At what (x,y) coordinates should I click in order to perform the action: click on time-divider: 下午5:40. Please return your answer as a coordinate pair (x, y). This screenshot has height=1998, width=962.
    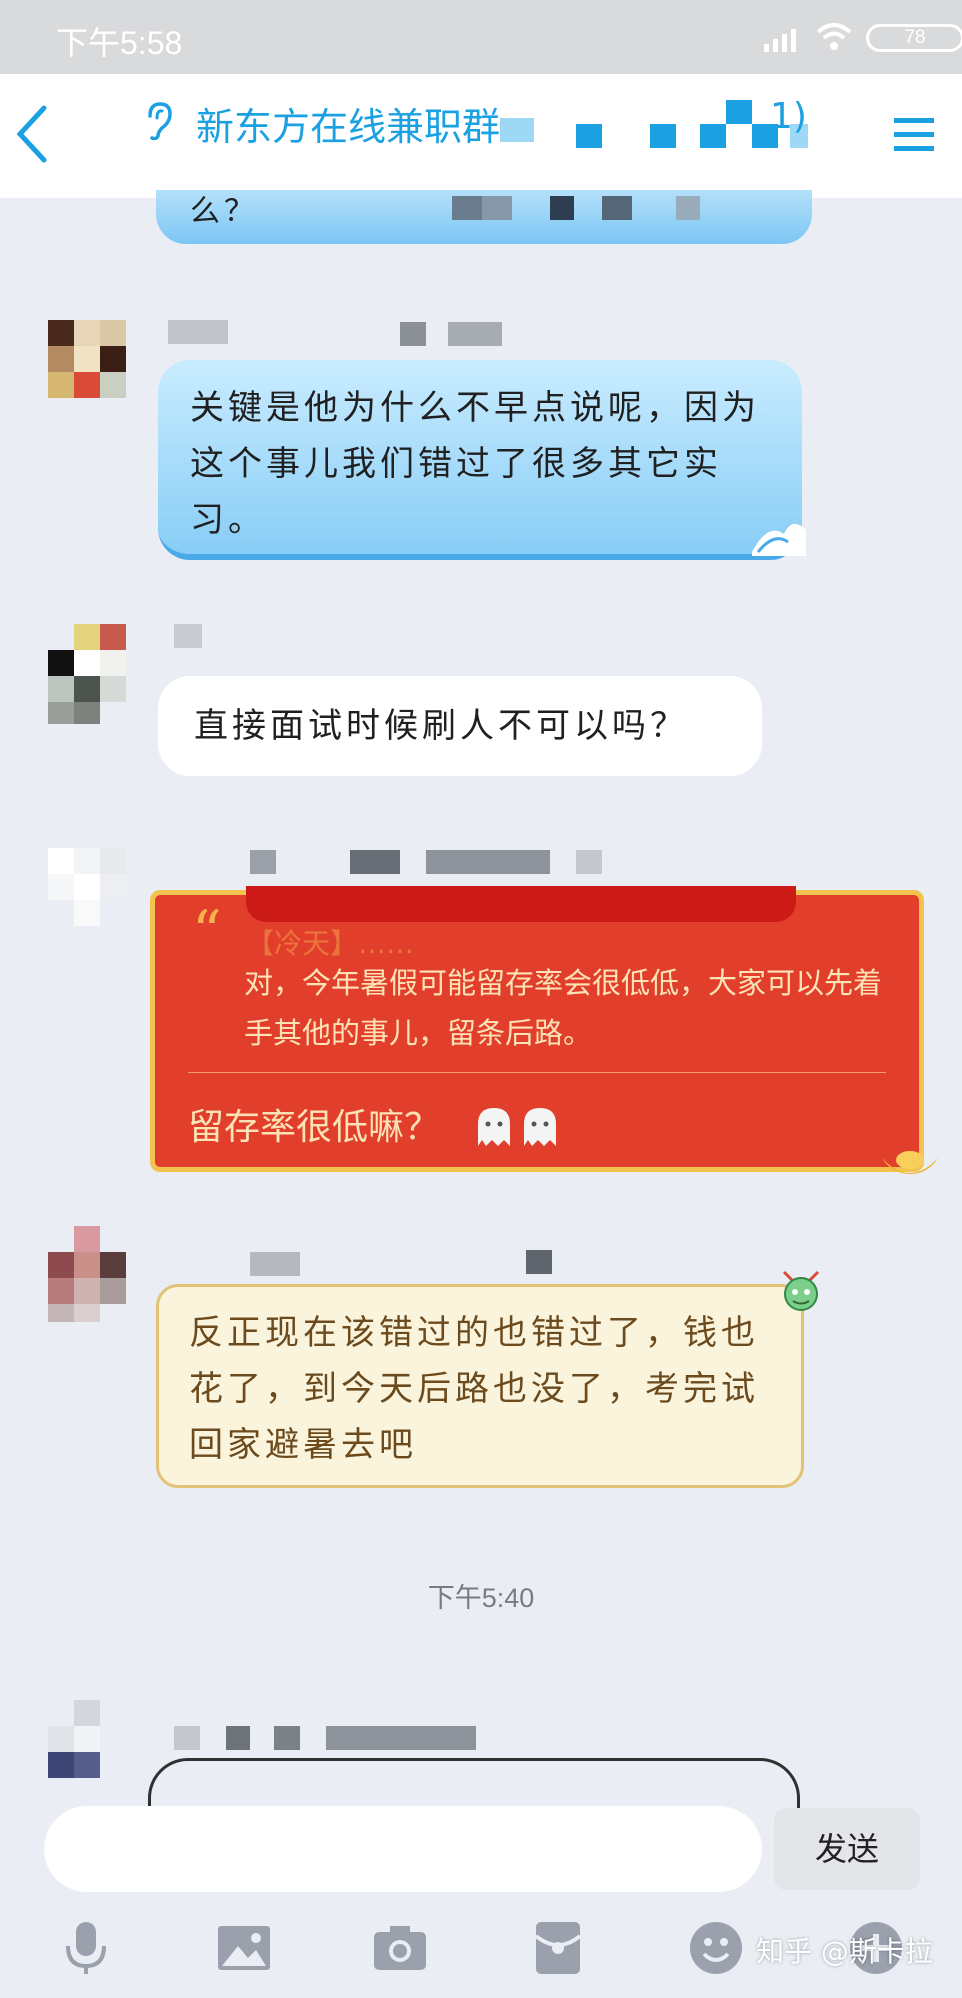
    Looking at the image, I should click on (481, 1598).